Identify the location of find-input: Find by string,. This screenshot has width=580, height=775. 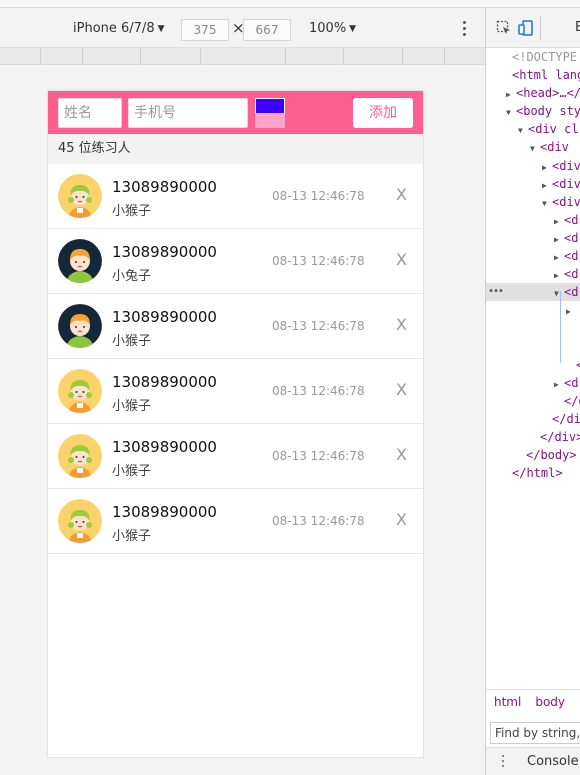
(535, 733).